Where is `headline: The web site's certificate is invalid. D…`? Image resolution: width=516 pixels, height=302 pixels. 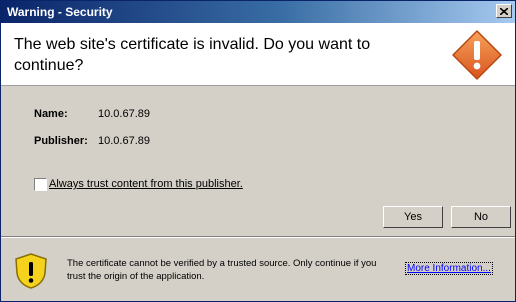 headline: The web site's certificate is invalid. D… is located at coordinates (192, 55).